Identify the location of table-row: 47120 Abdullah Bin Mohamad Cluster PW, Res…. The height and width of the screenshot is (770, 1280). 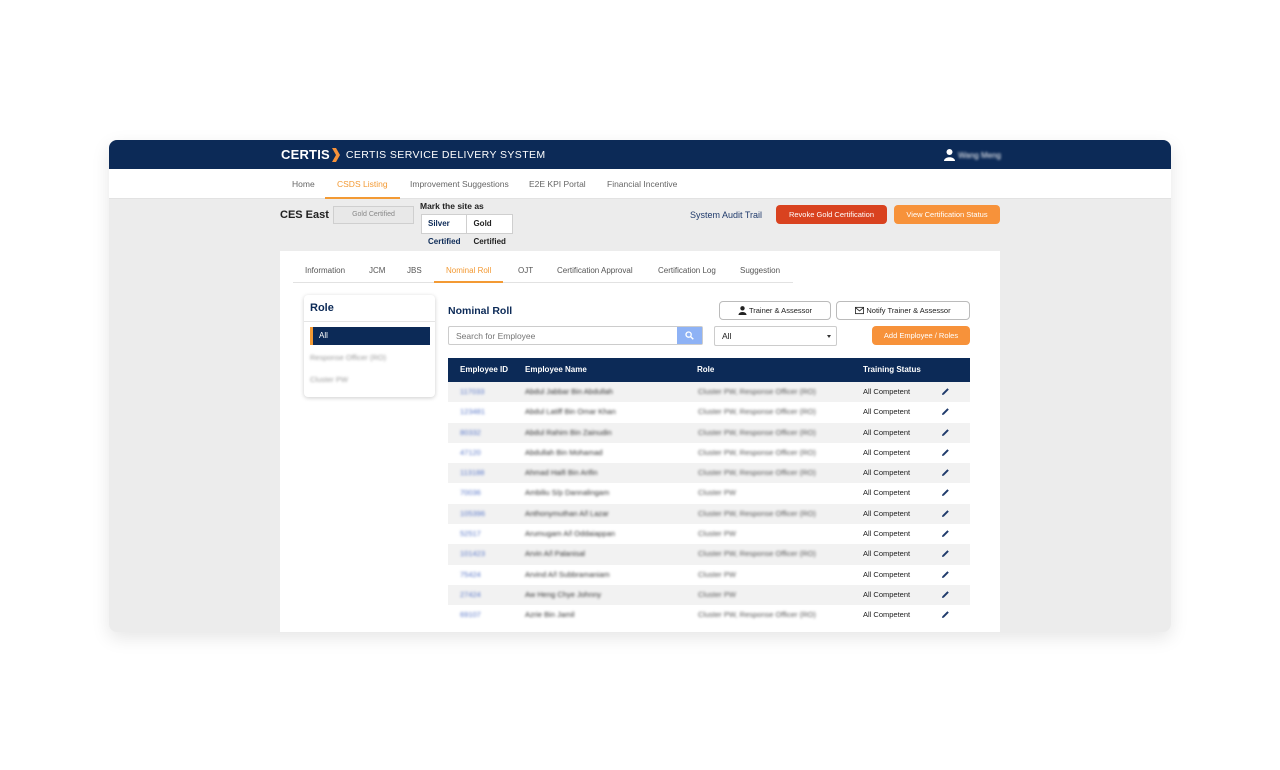
(709, 453).